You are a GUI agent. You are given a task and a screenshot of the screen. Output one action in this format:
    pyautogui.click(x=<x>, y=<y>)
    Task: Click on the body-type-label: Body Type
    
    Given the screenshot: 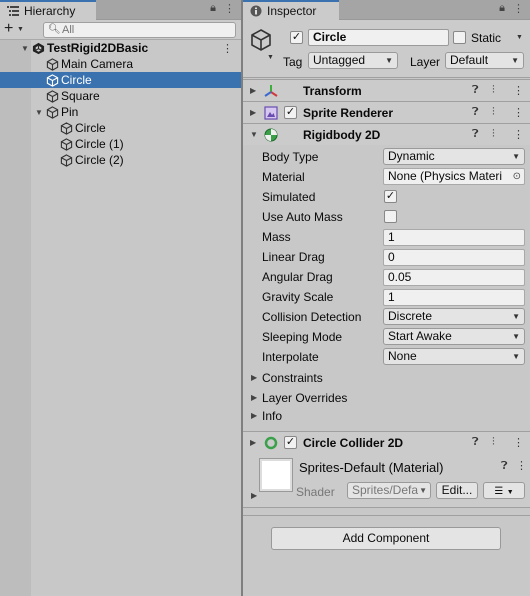 What is the action you would take?
    pyautogui.click(x=290, y=157)
    